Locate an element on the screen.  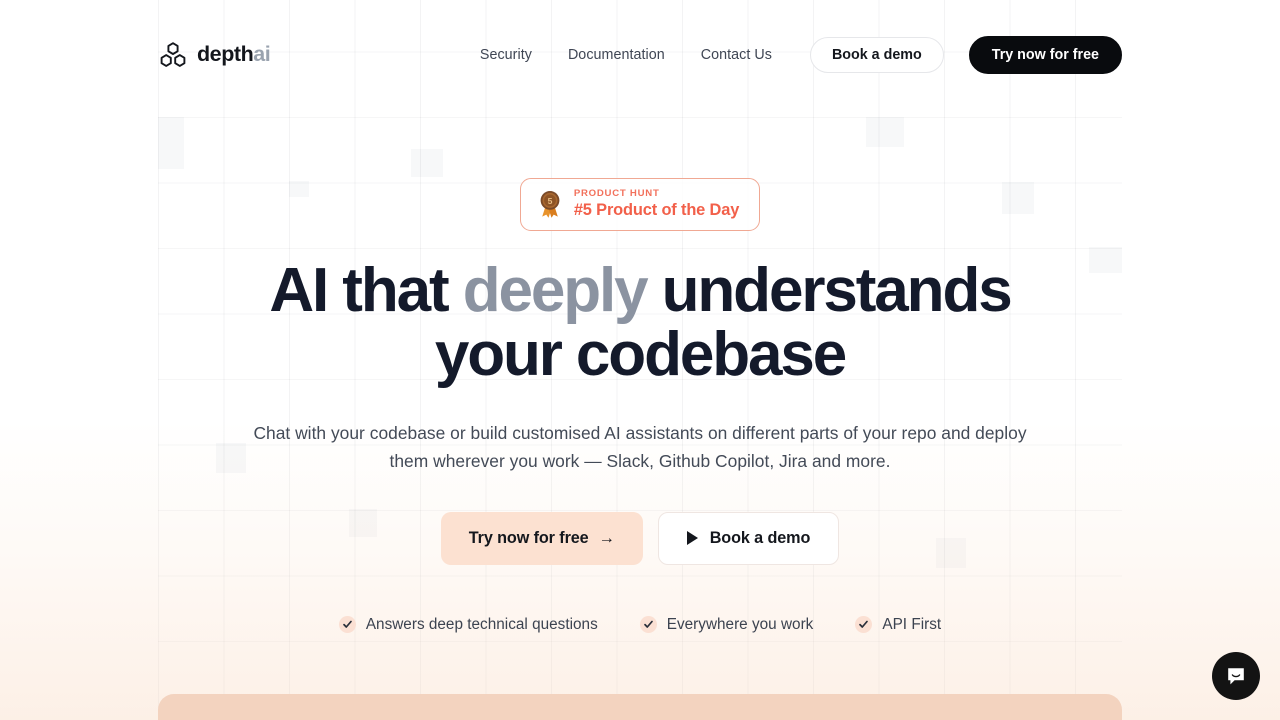
page-title: AI that deeply understands your codebase is located at coordinates (640, 323).